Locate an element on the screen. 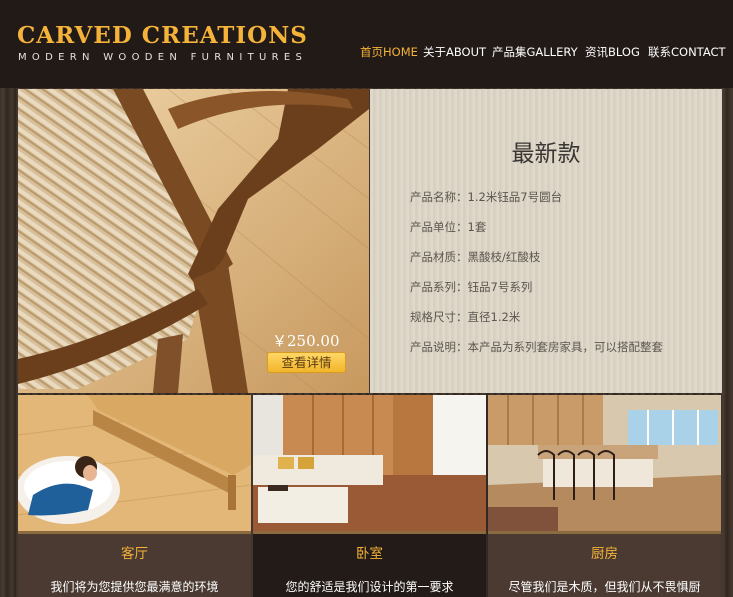 The width and height of the screenshot is (733, 597). bedroom-image is located at coordinates (369, 463).